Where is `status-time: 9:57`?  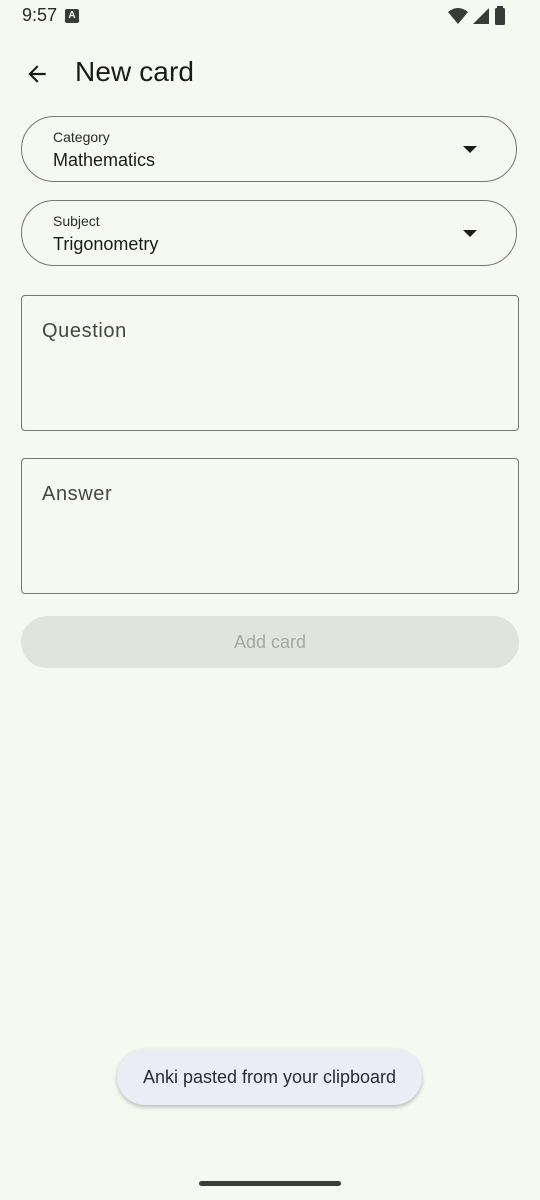 status-time: 9:57 is located at coordinates (40, 15).